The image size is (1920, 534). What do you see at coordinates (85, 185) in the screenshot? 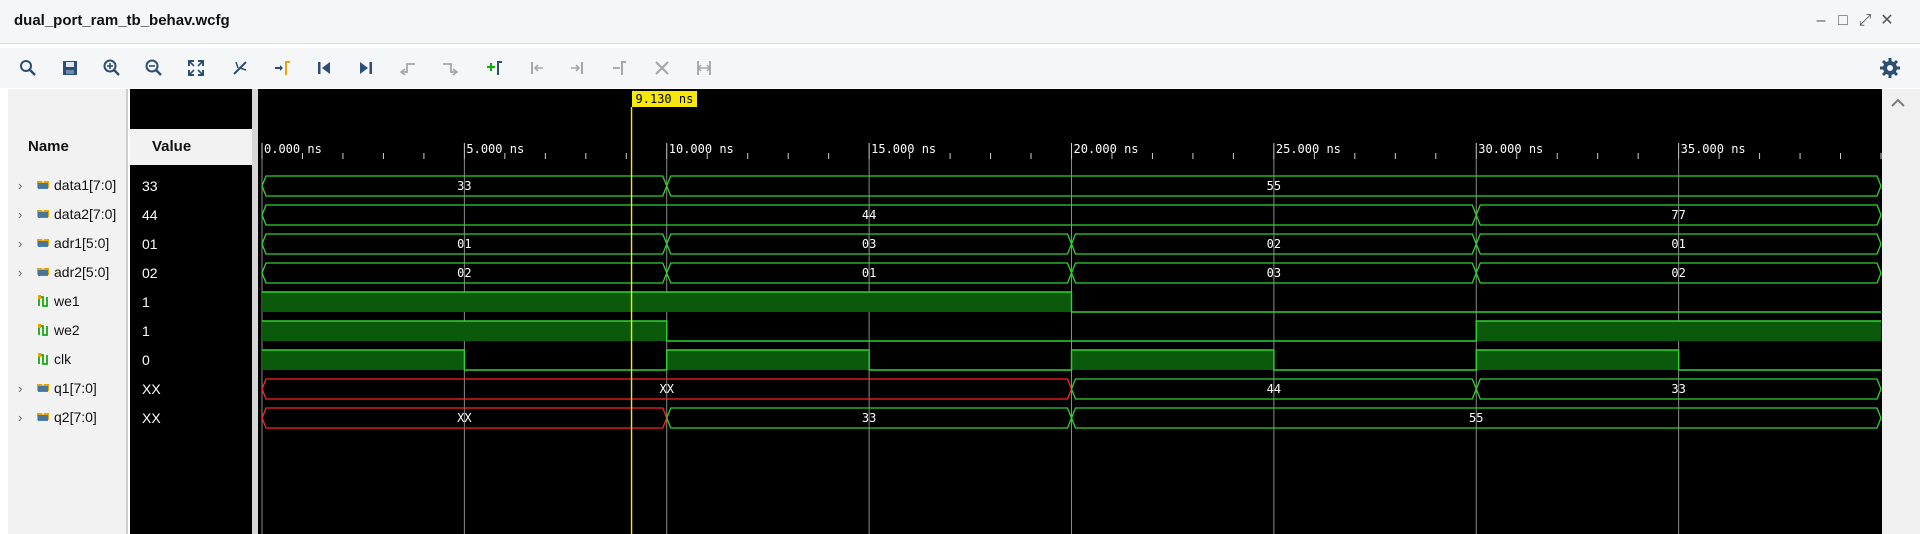
I see `signal-name: data1[7:0]` at bounding box center [85, 185].